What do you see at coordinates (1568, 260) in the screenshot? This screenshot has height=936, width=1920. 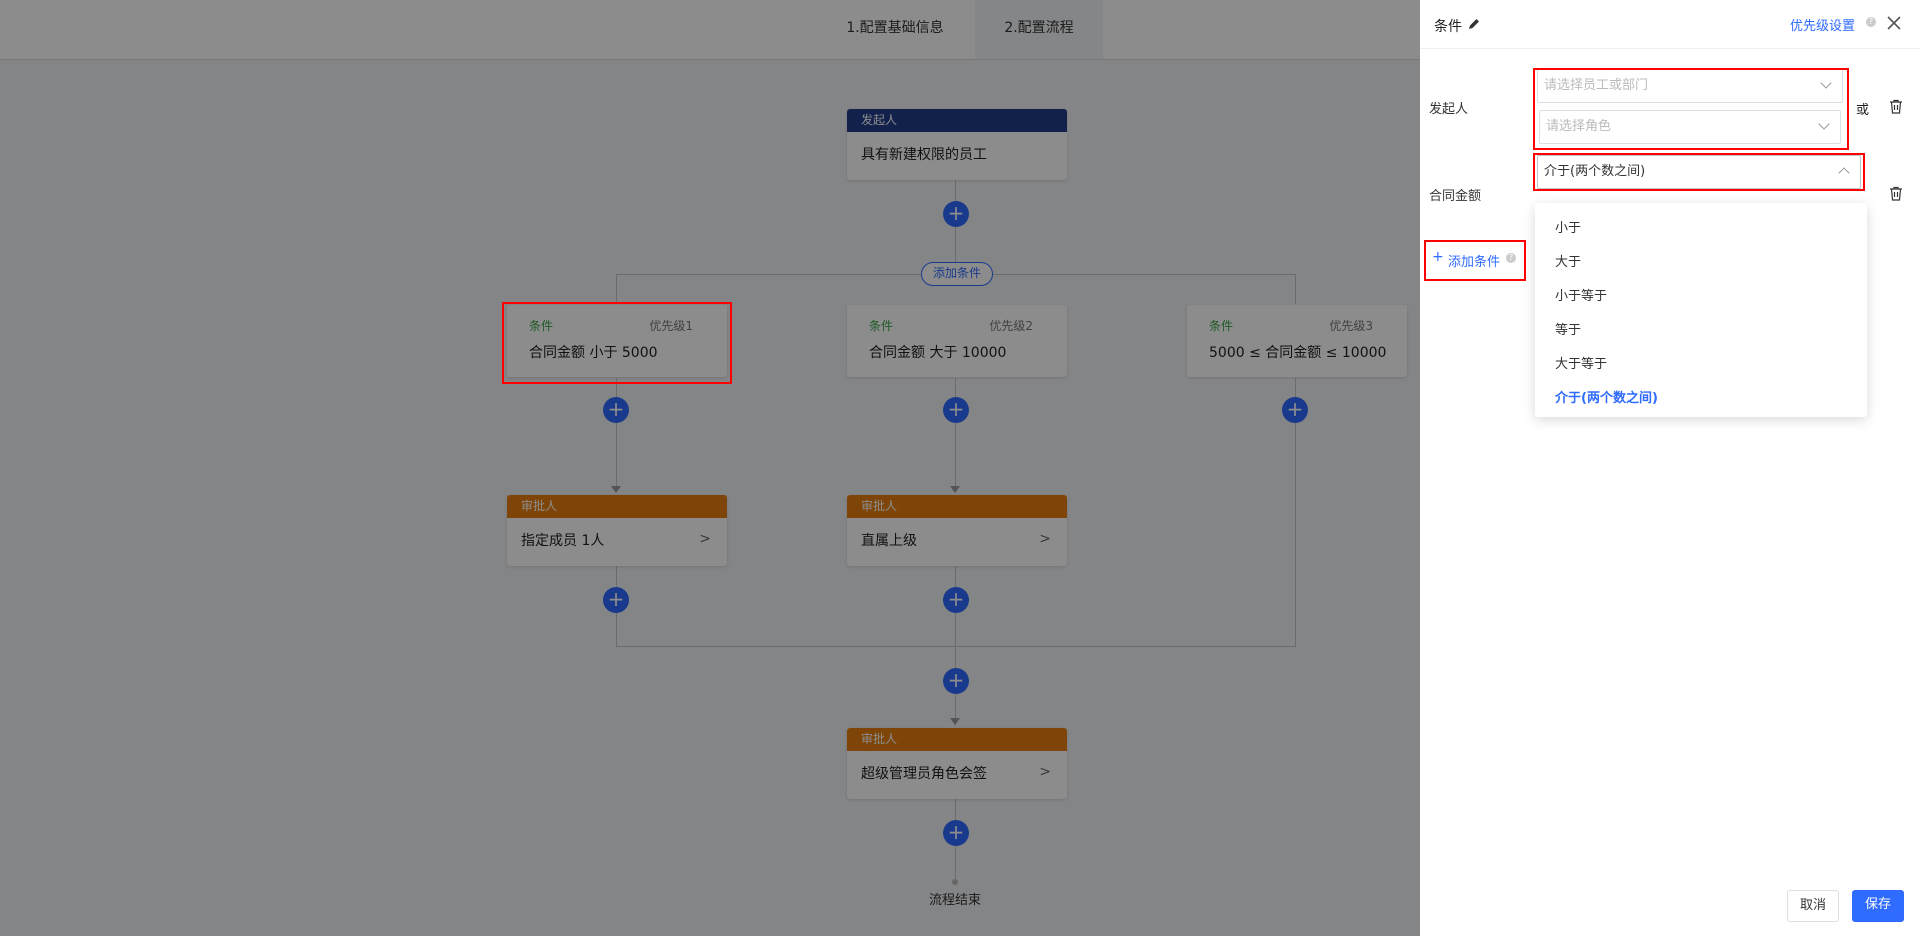 I see `dropdown-option-greater-than: 大于` at bounding box center [1568, 260].